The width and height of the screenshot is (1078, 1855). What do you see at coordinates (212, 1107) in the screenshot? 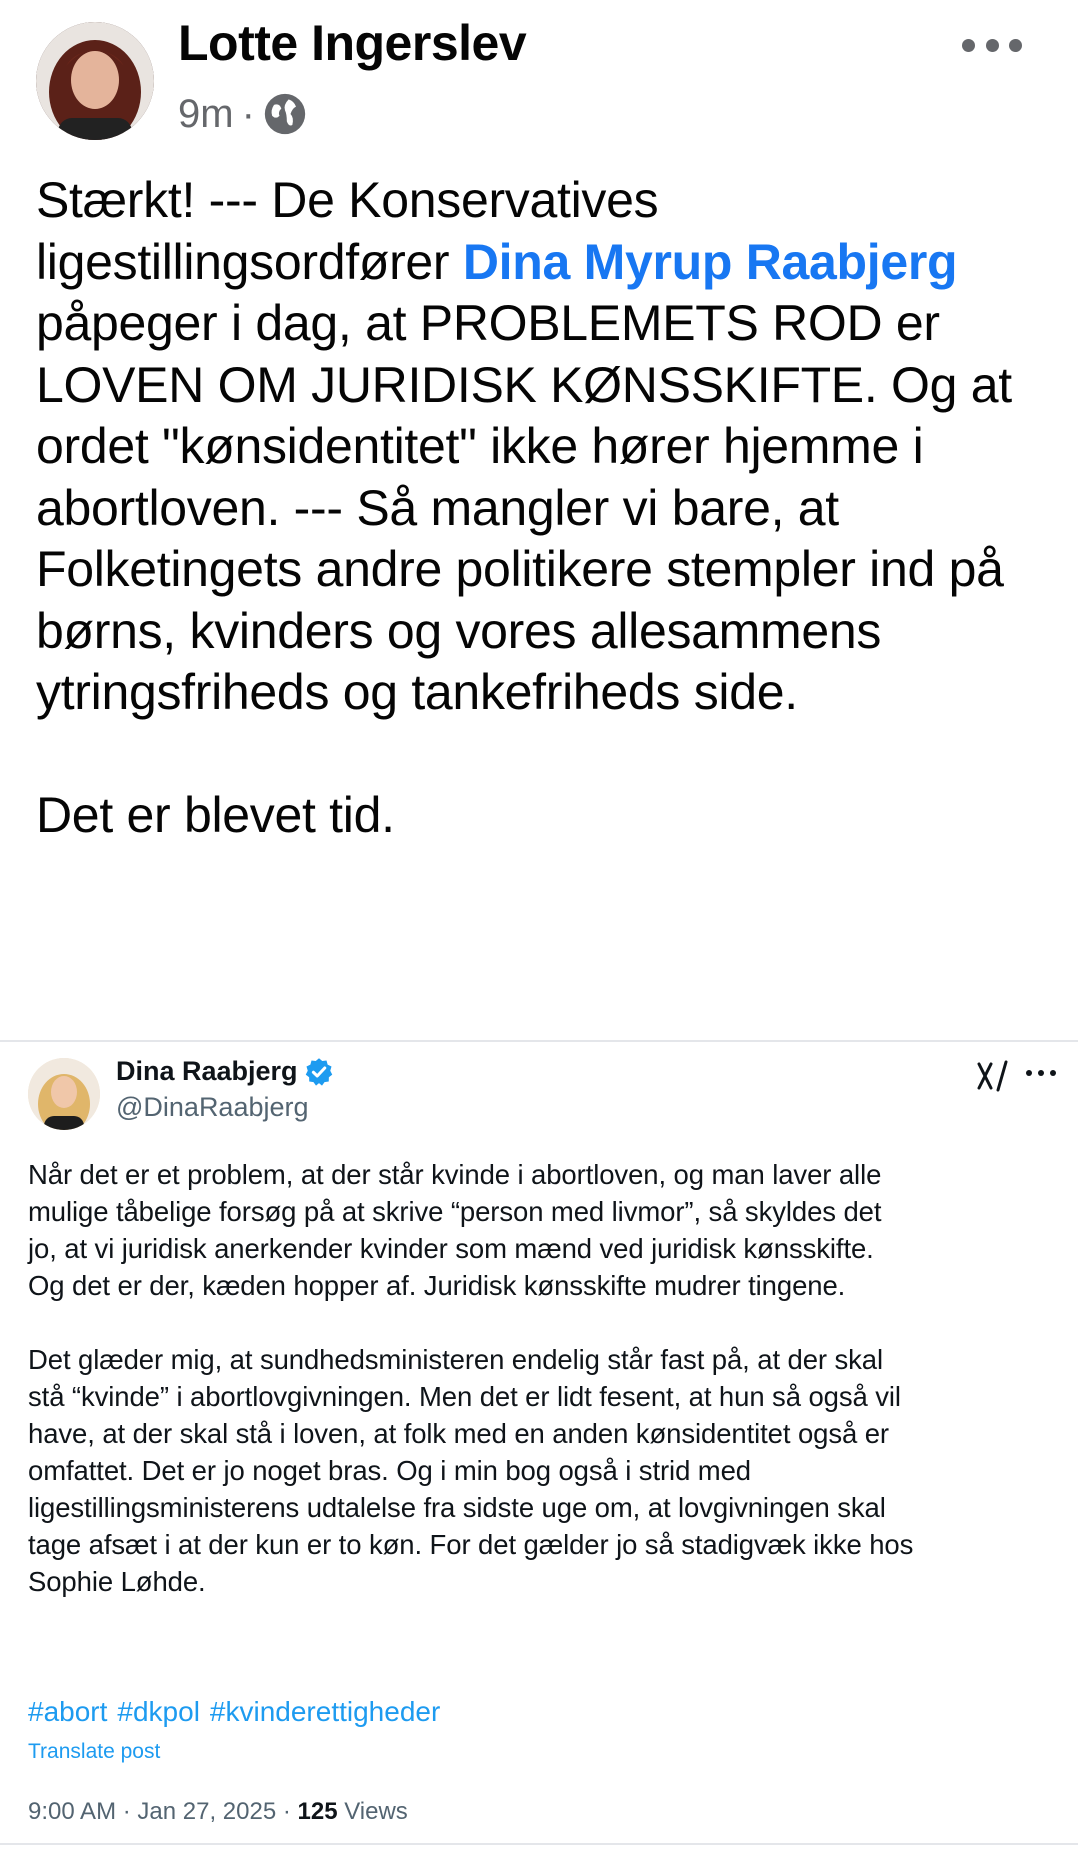
I see `tweet-handle: @DinaRaabjerg` at bounding box center [212, 1107].